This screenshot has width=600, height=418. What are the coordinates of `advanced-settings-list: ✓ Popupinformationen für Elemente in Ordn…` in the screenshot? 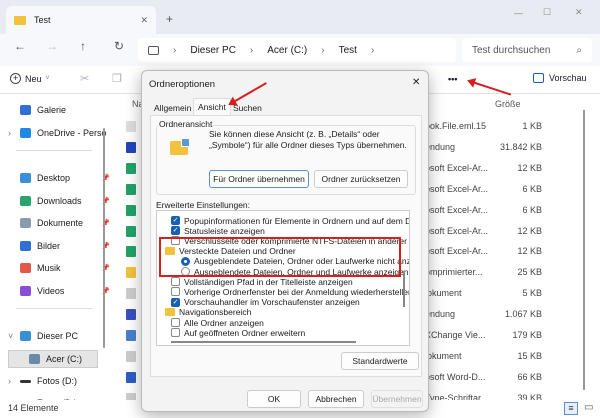 It's located at (283, 278).